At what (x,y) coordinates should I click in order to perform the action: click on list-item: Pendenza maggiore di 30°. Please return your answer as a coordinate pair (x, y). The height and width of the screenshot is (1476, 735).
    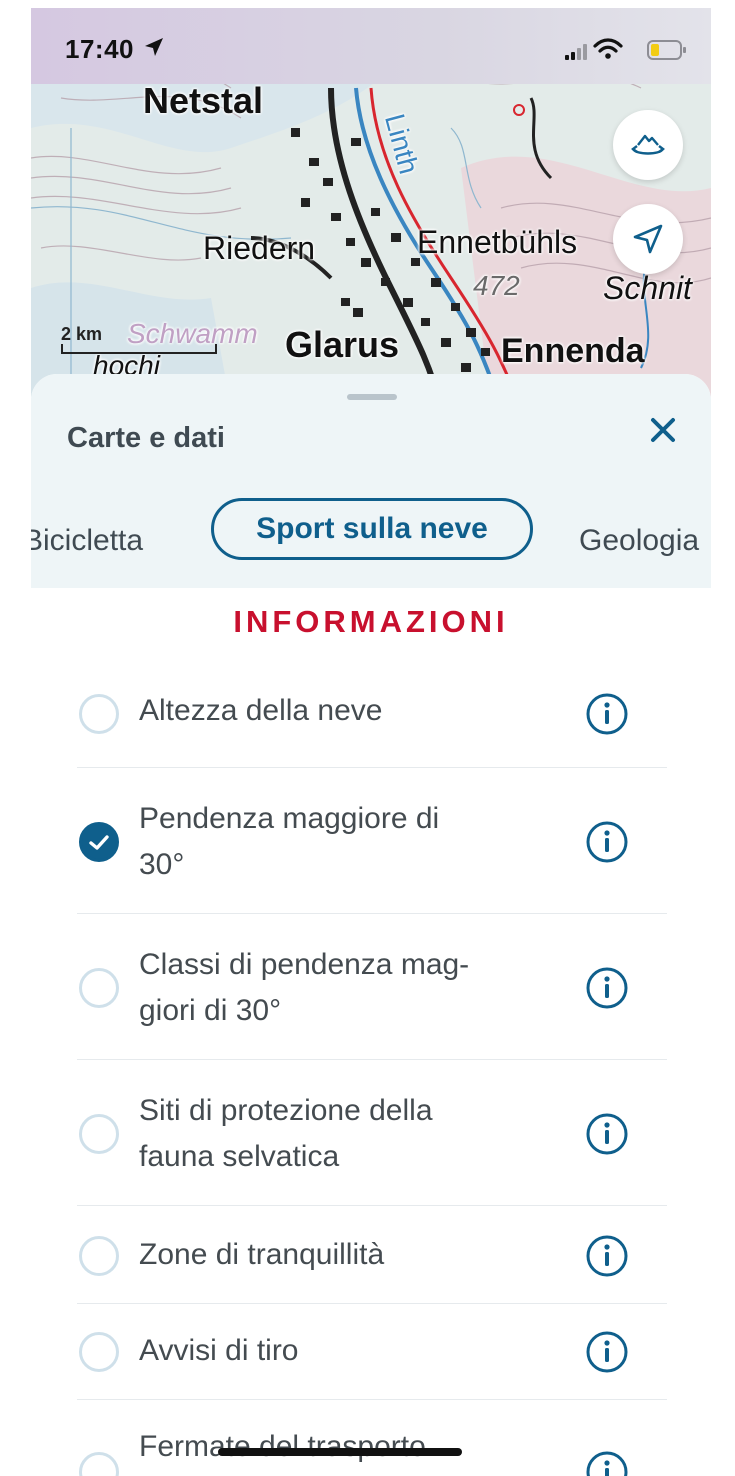
    Looking at the image, I should click on (372, 841).